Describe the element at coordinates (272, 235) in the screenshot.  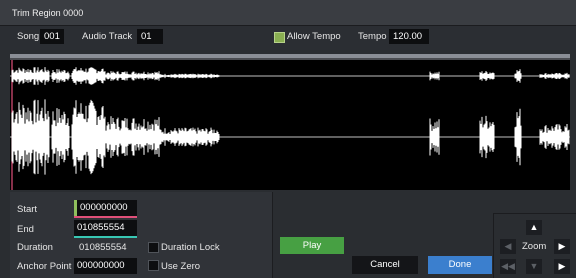
I see `panel-divider` at that location.